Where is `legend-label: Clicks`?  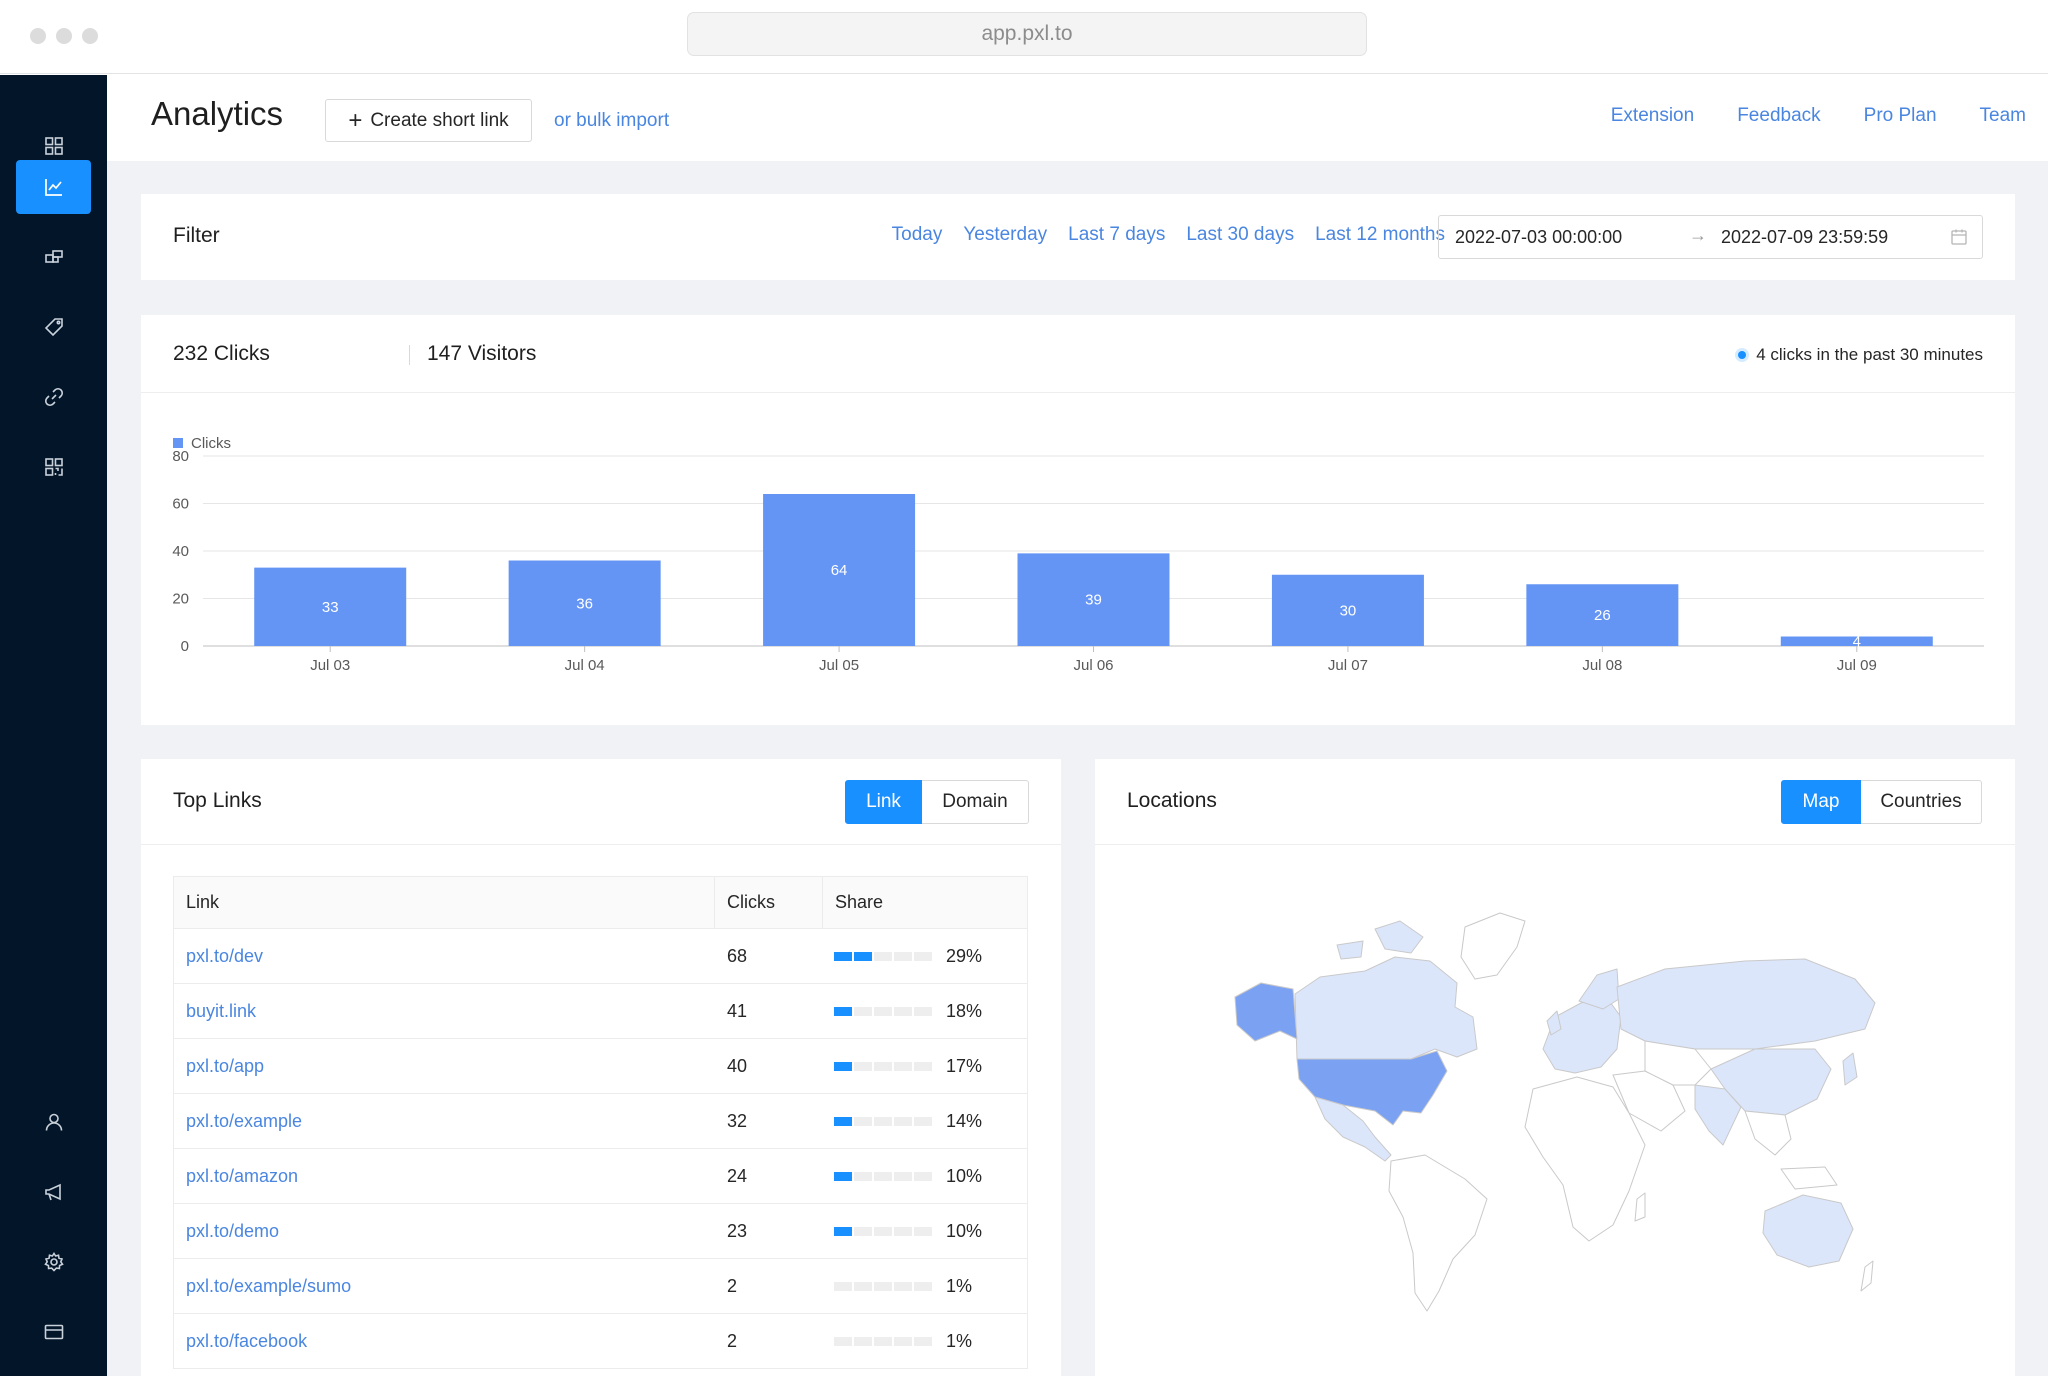 legend-label: Clicks is located at coordinates (211, 443).